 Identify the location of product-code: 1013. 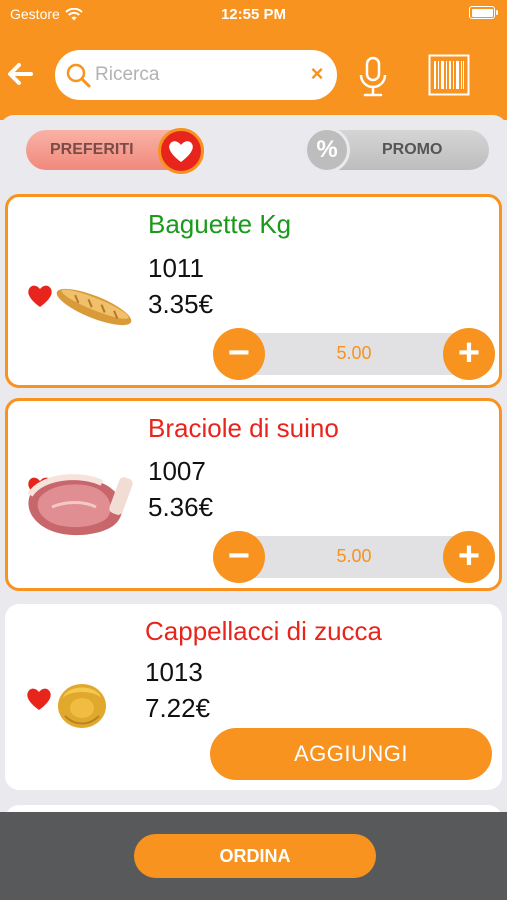
(174, 672).